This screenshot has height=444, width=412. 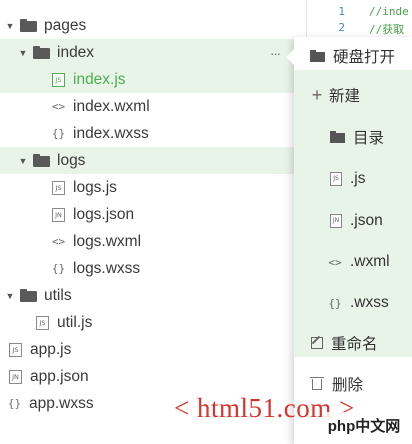 I want to click on menu-item-label: 重命名, so click(x=354, y=344).